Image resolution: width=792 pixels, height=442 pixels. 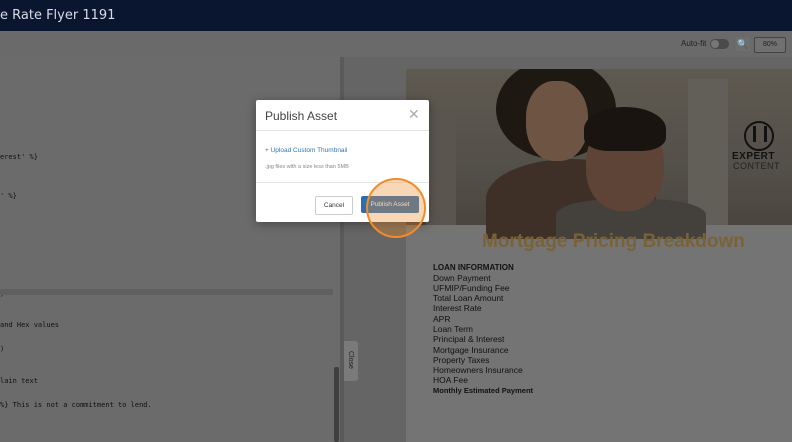 I want to click on brand-name-line2: CONTENT, so click(x=756, y=166).